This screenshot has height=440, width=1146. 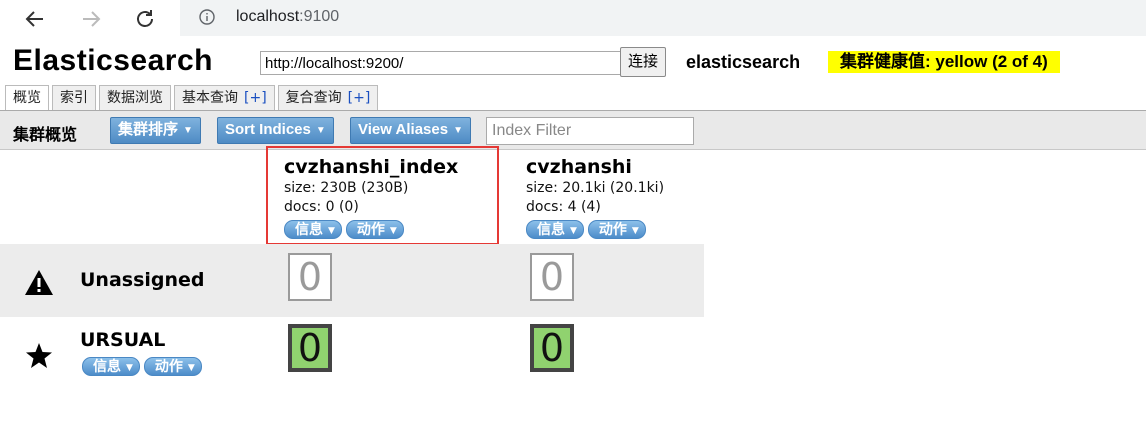 I want to click on sort-indices-button: Sort Indices ▼, so click(x=275, y=130).